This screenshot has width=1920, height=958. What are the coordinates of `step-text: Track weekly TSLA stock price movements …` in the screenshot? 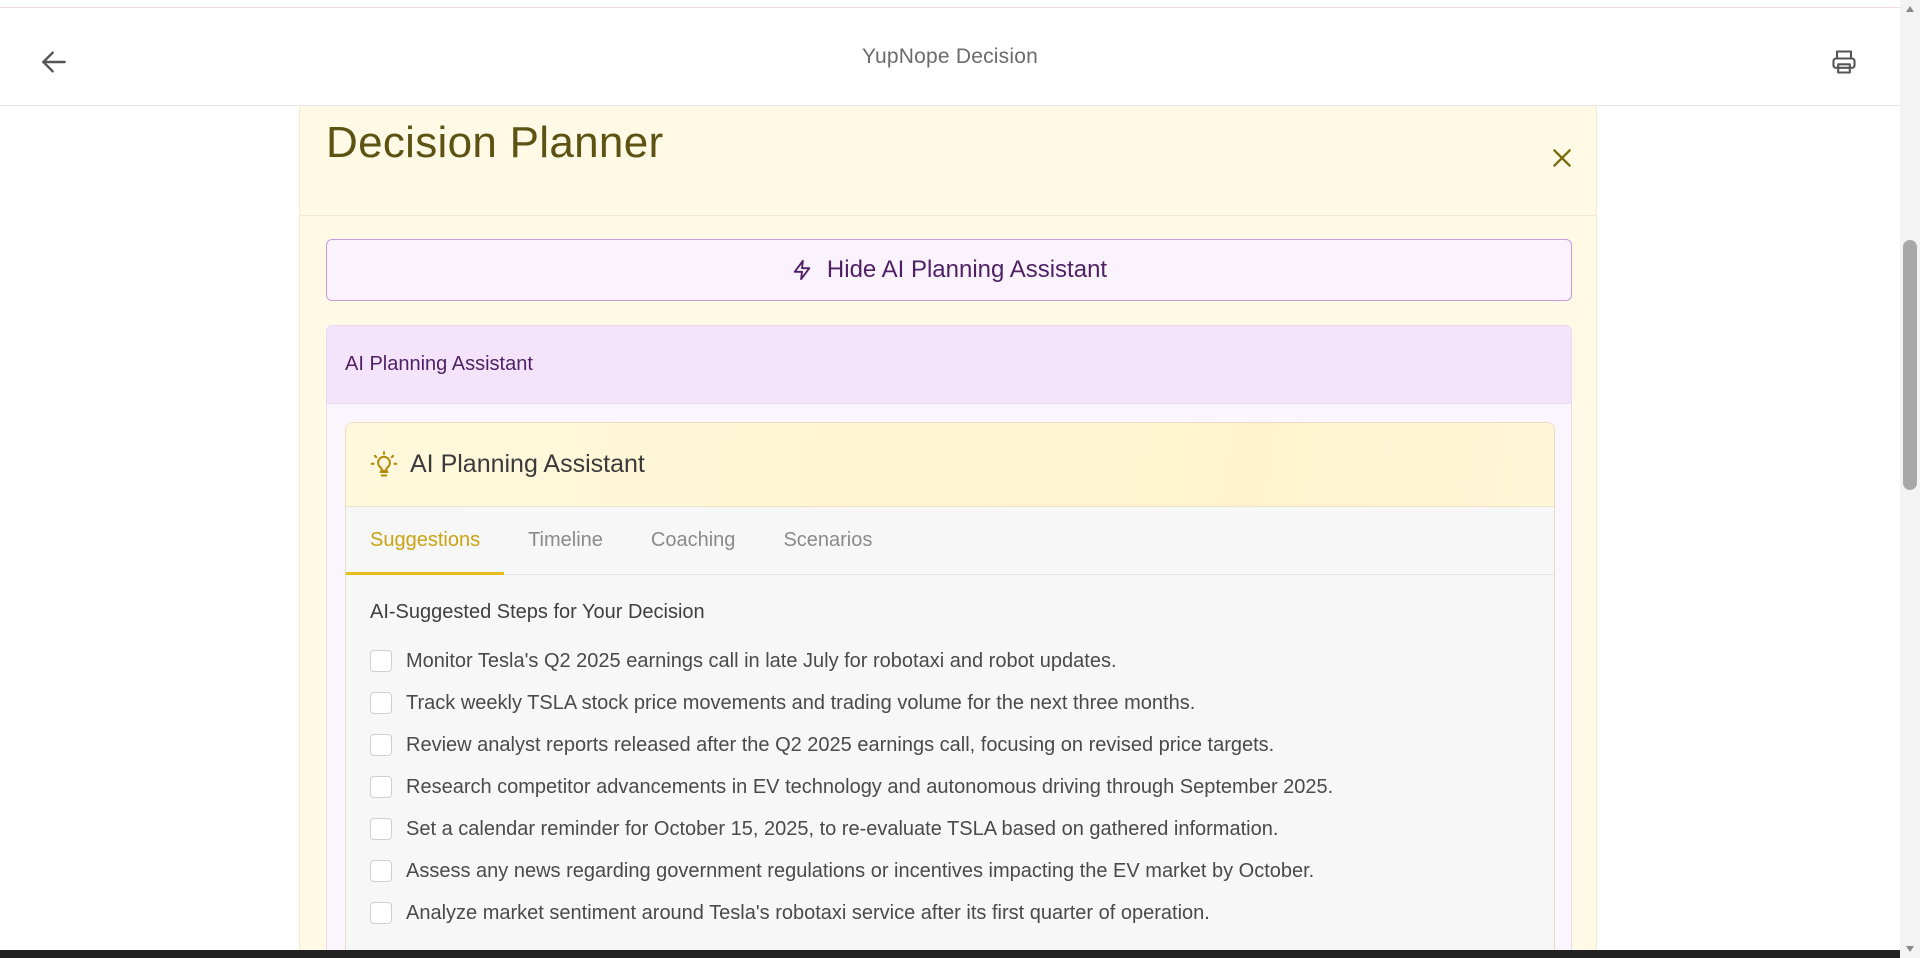 It's located at (801, 702).